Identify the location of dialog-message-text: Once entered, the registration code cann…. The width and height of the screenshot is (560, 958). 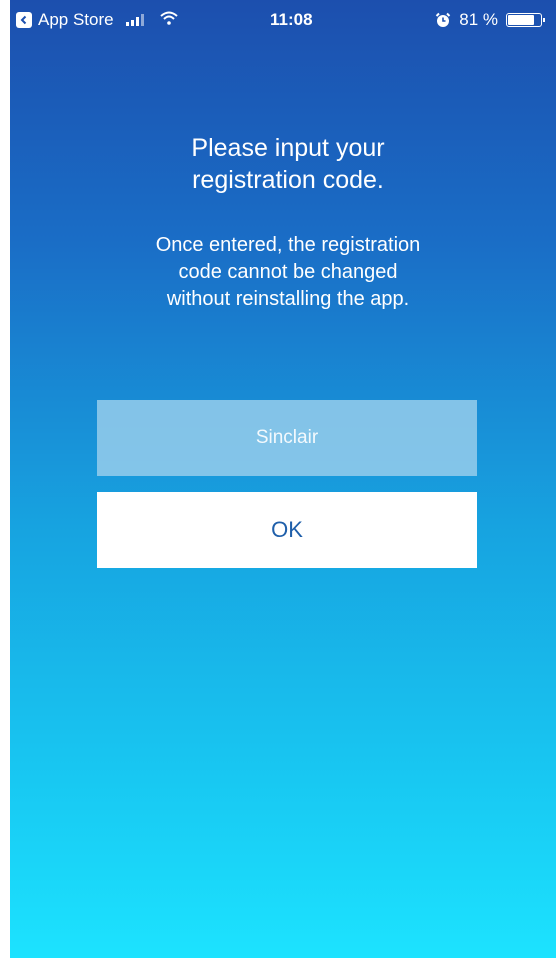
(288, 272).